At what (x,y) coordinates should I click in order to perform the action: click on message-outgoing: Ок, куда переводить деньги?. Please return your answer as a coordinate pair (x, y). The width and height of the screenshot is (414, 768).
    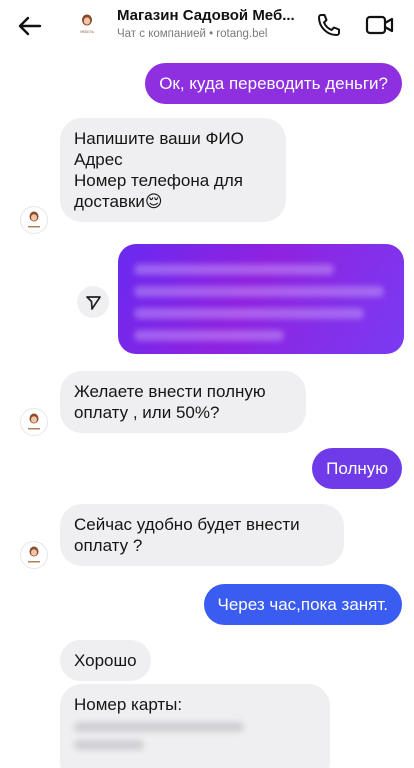
    Looking at the image, I should click on (273, 83).